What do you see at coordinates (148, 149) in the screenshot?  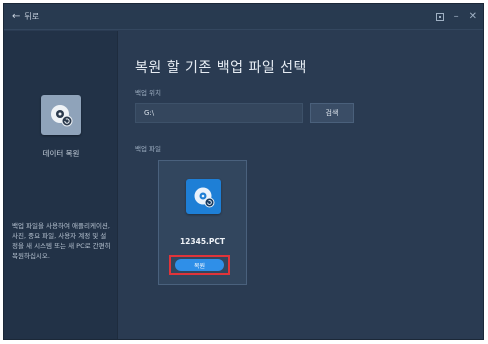 I see `backup-files-label: 백업 파일` at bounding box center [148, 149].